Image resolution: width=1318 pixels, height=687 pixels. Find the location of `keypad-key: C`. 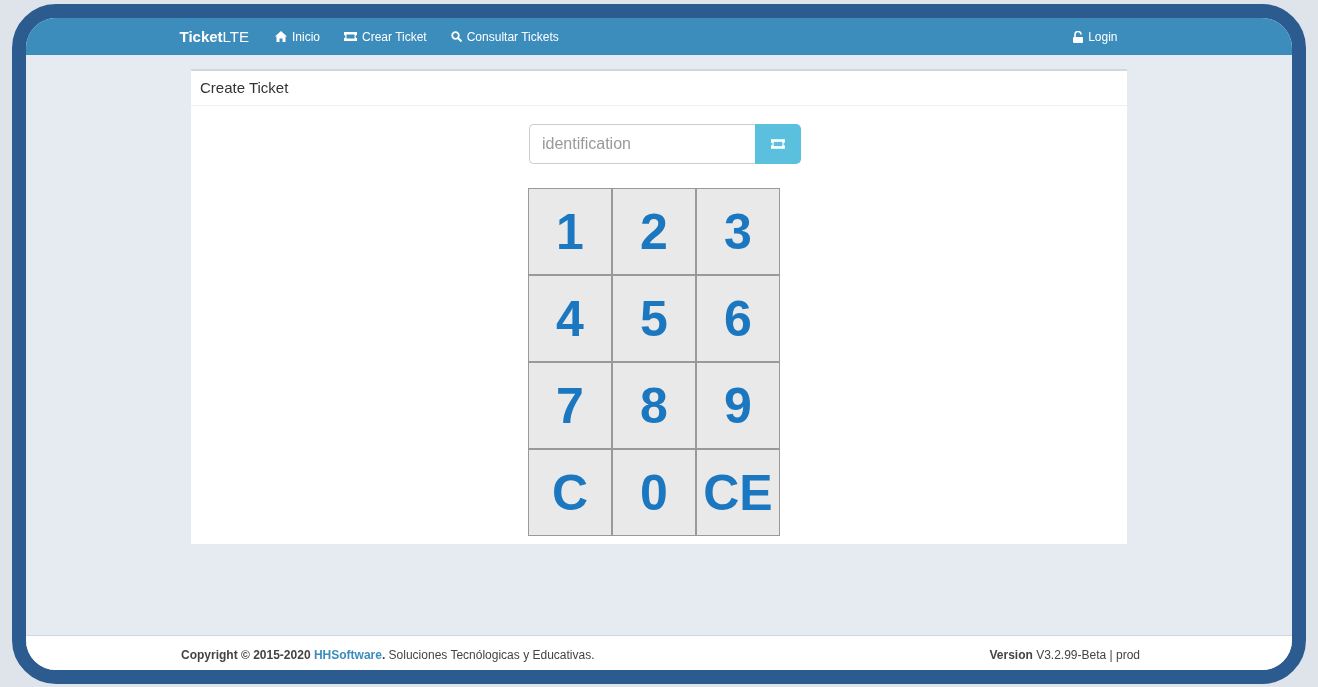

keypad-key: C is located at coordinates (570, 492).